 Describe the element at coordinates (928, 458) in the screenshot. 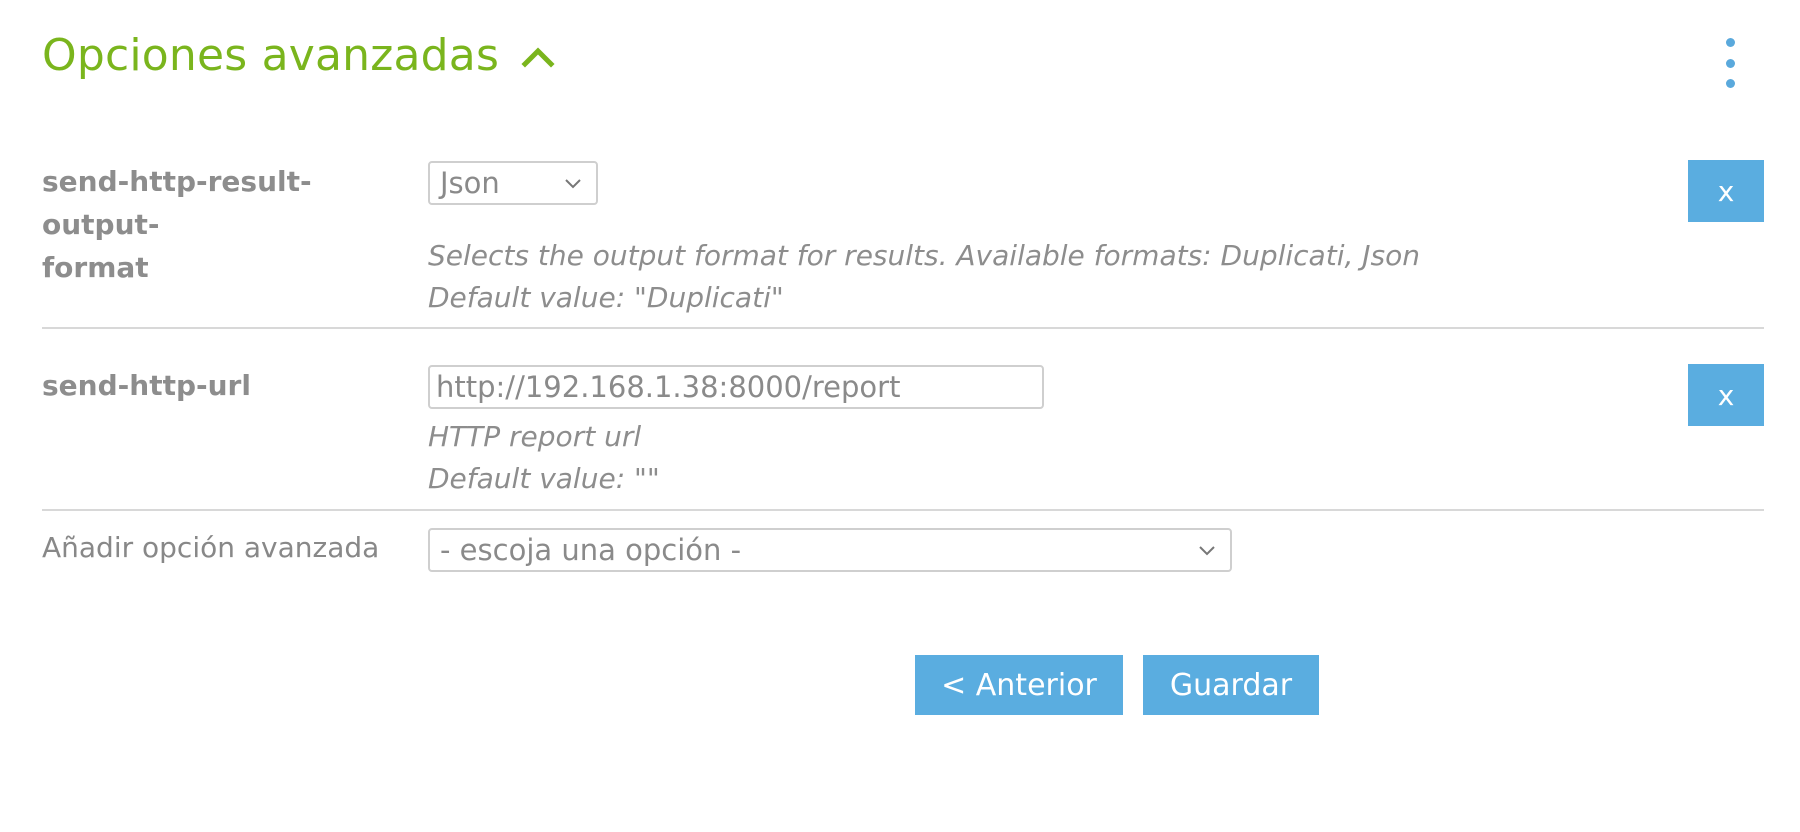

I see `option-description: HTTP report url Default value: ""` at that location.